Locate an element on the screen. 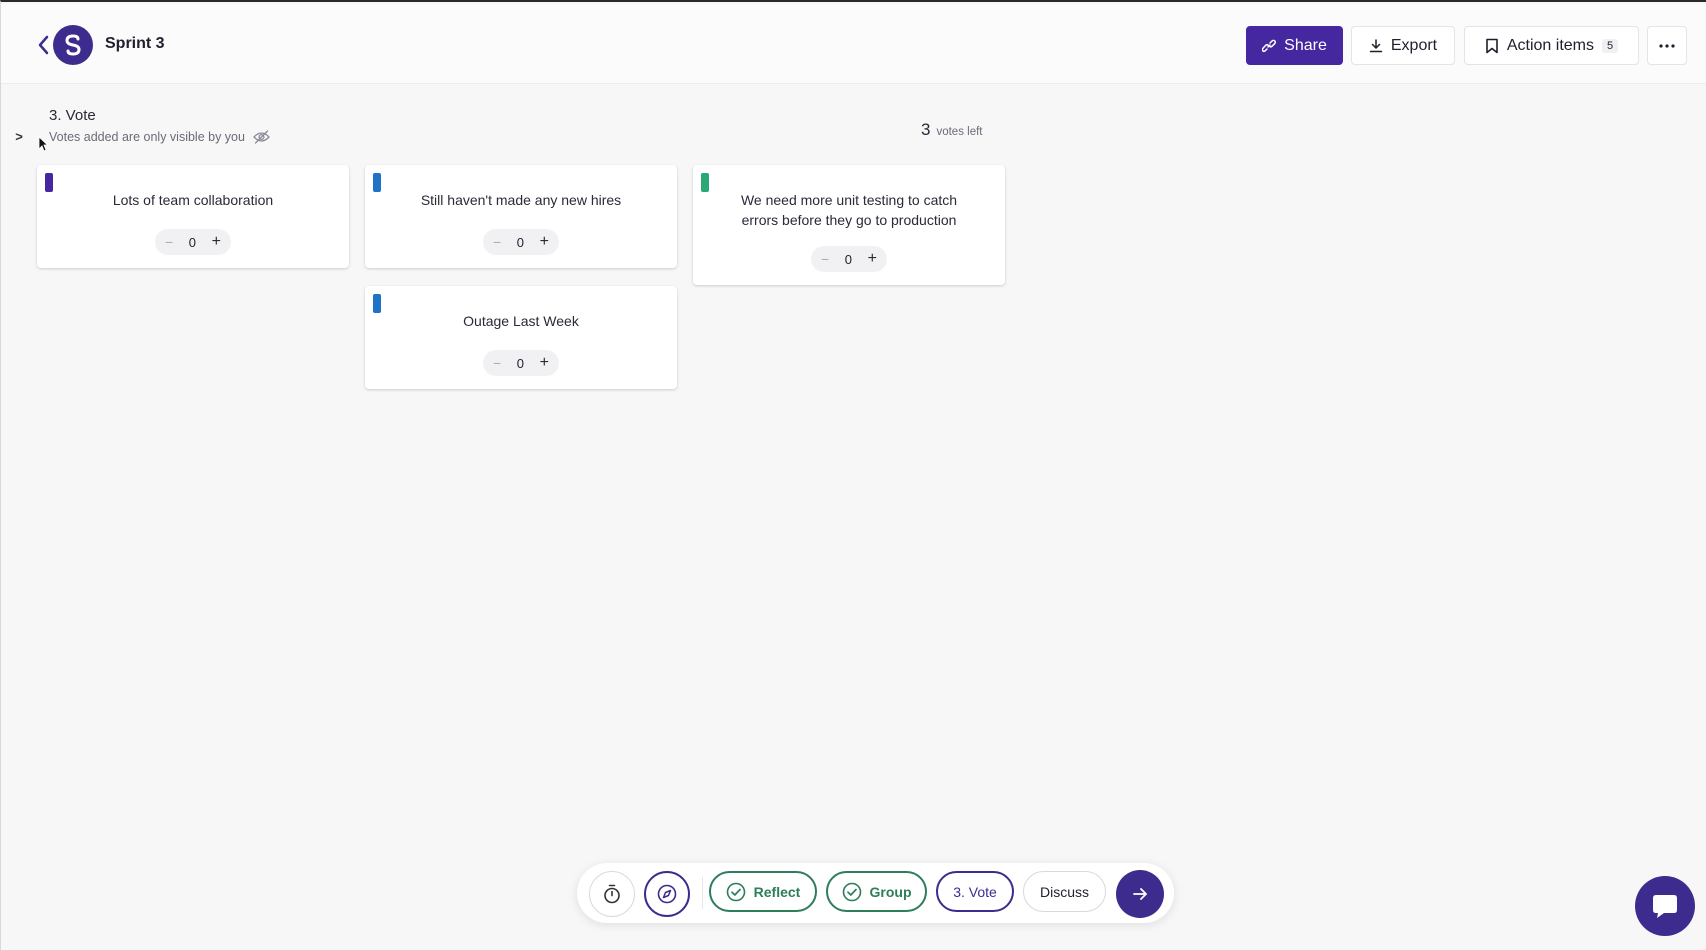  download-icon is located at coordinates (1376, 45).